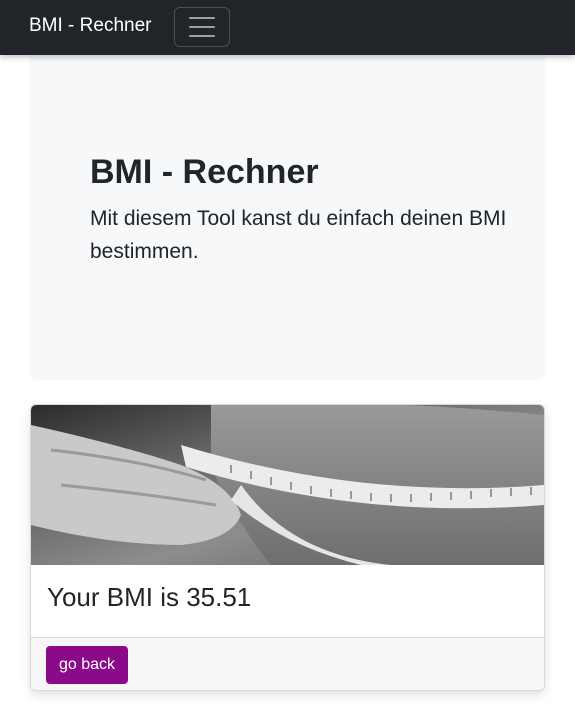 The height and width of the screenshot is (724, 575). I want to click on hamburger-menu-icon, so click(202, 27).